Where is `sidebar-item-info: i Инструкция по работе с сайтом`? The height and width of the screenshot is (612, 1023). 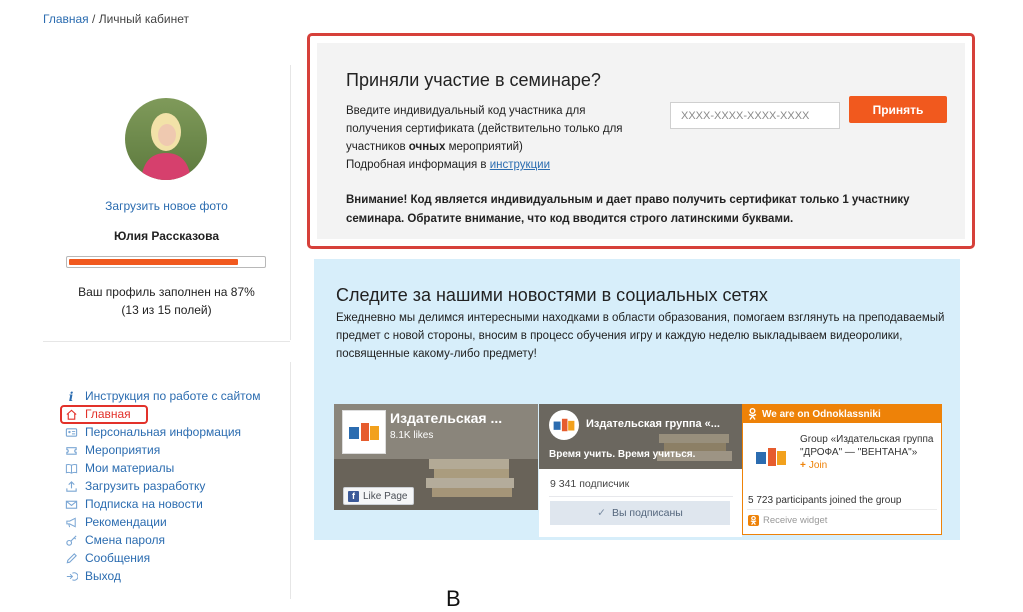 sidebar-item-info: i Инструкция по работе с сайтом is located at coordinates (162, 396).